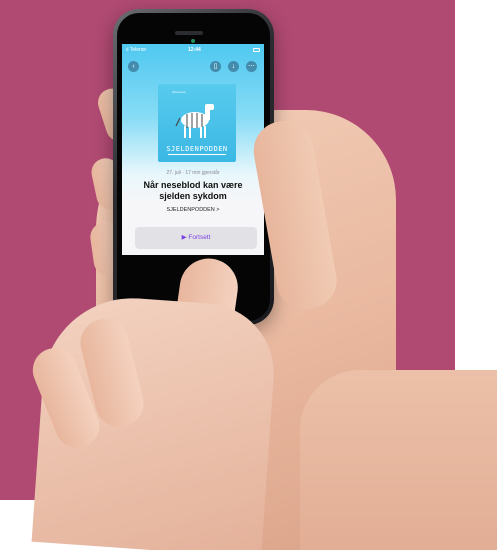  Describe the element at coordinates (197, 154) in the screenshot. I see `cover-underline` at that location.